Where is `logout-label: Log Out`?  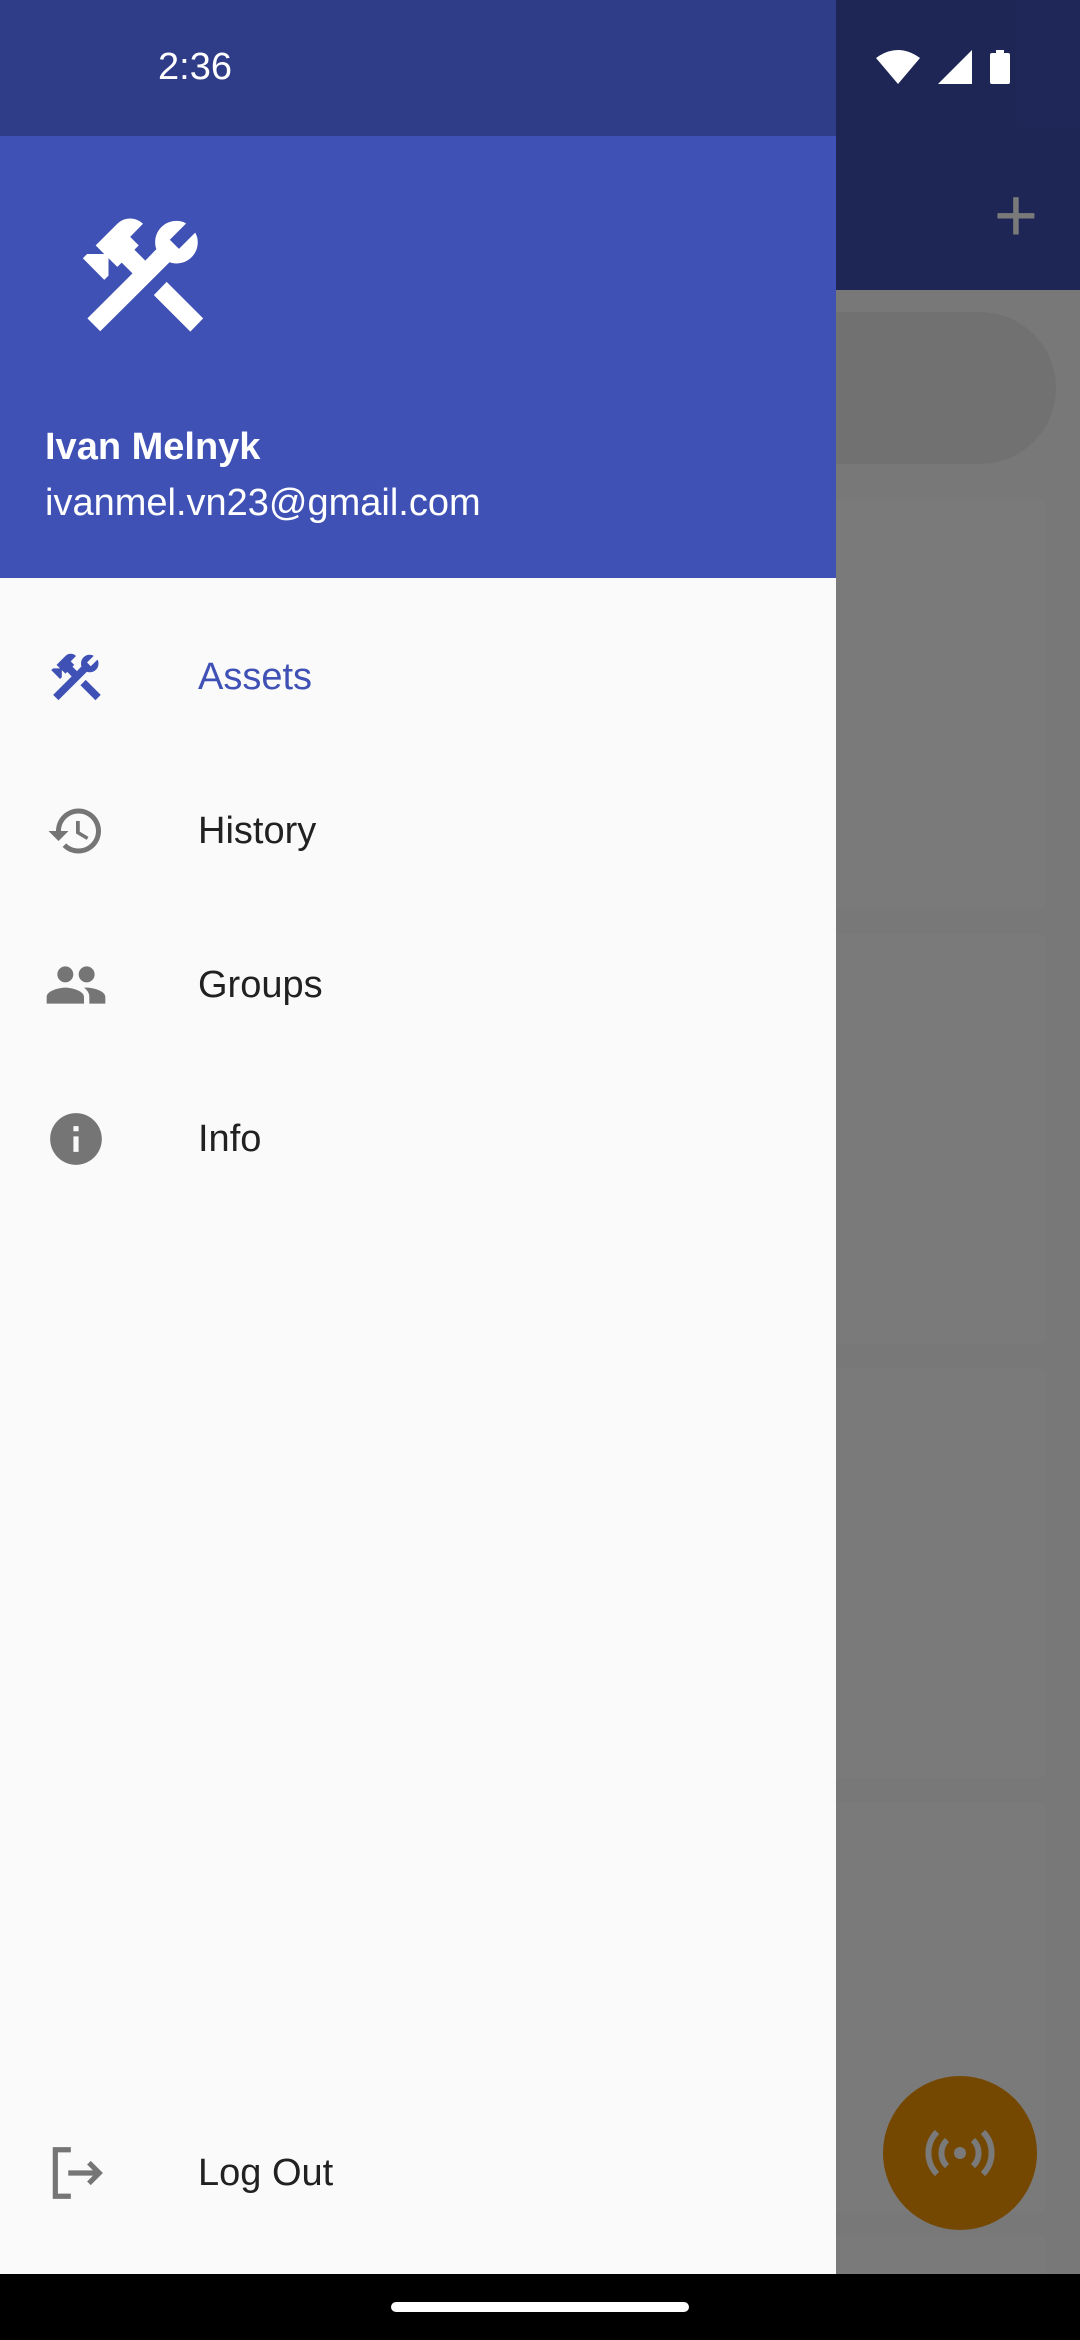
logout-label: Log Out is located at coordinates (266, 2172).